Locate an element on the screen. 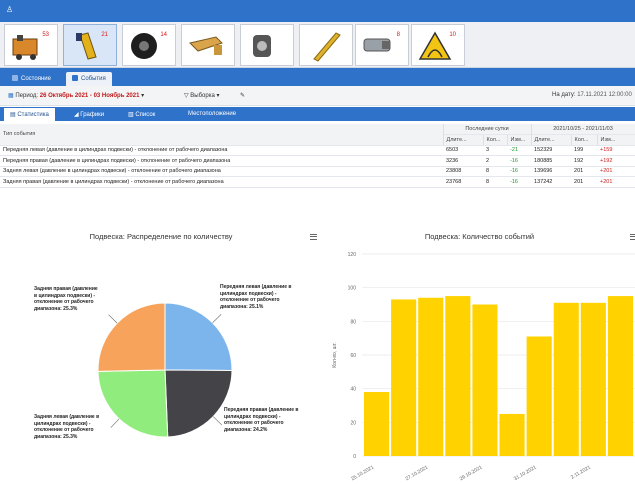 This screenshot has height=484, width=635. x-tick-label: 29.10.2021 is located at coordinates (471, 473).